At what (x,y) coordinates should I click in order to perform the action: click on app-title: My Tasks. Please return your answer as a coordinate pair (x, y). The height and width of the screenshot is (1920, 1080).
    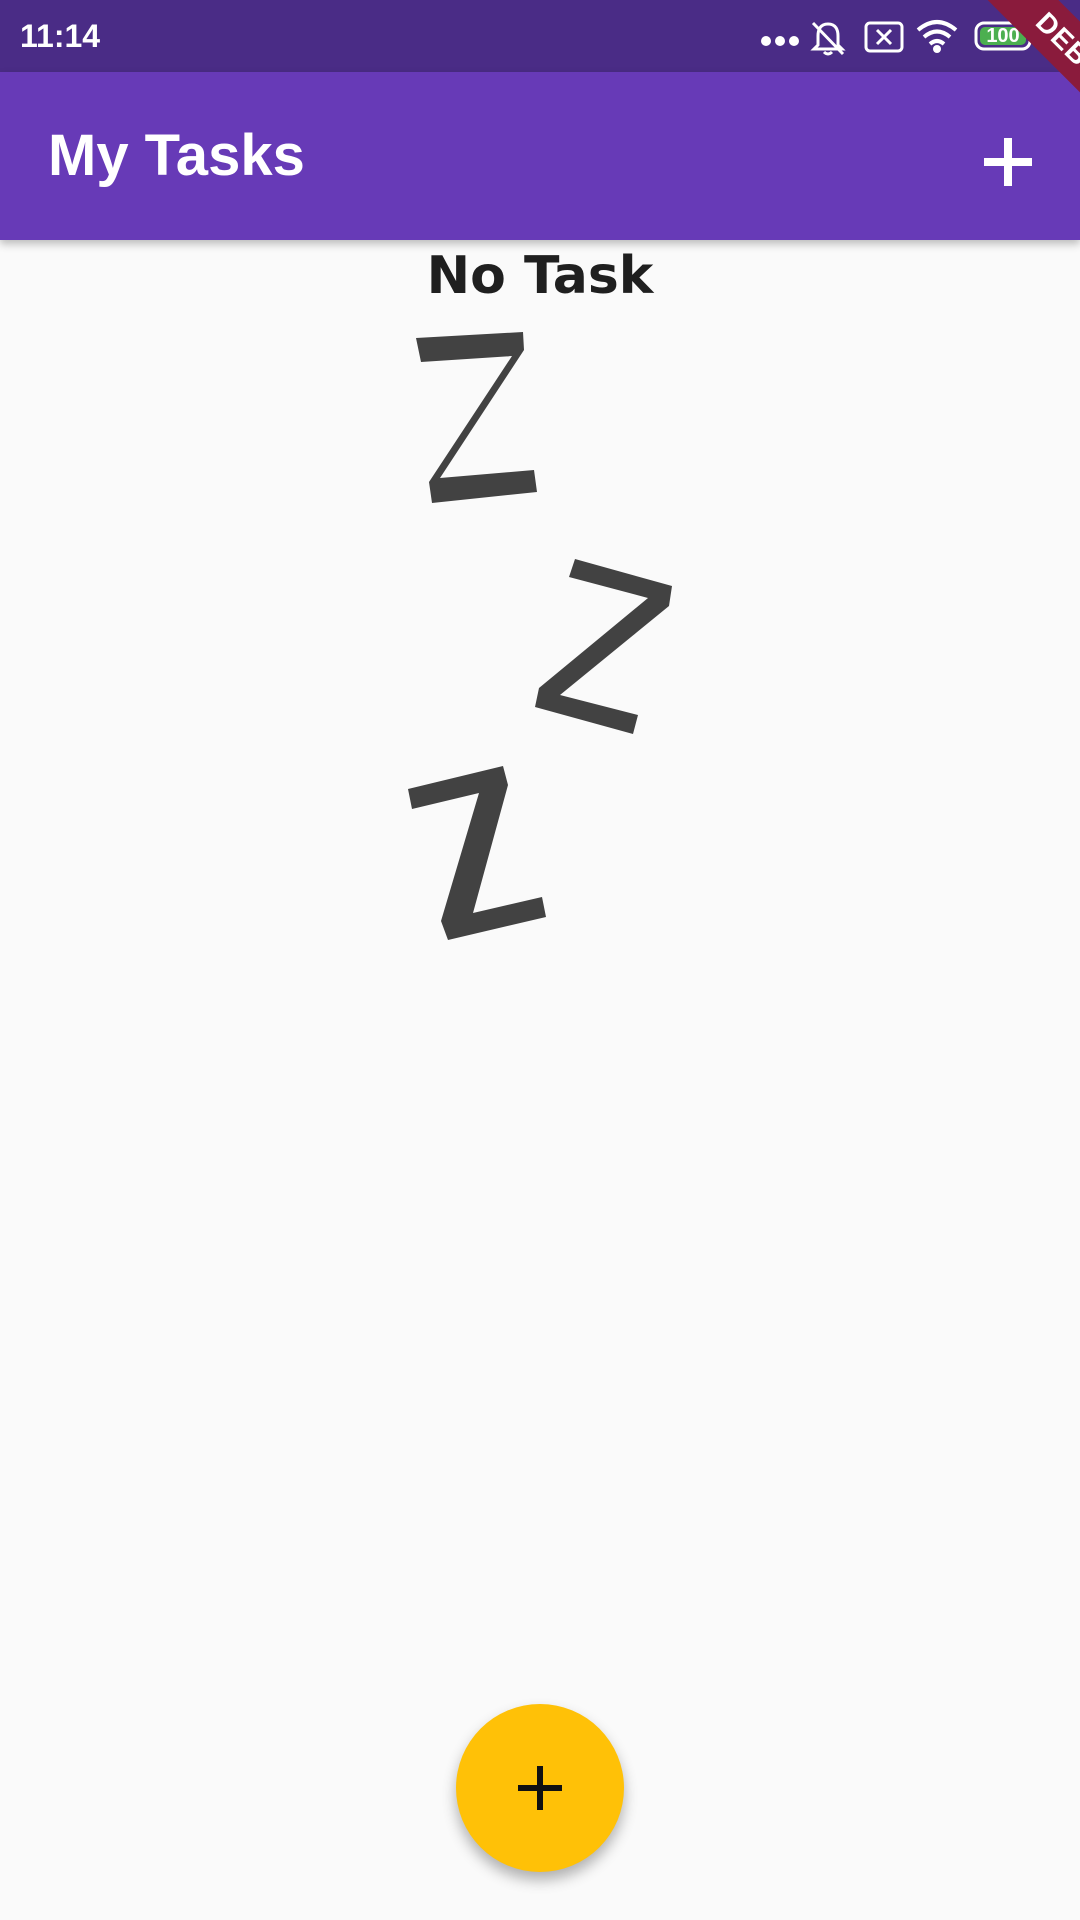
    Looking at the image, I should click on (176, 155).